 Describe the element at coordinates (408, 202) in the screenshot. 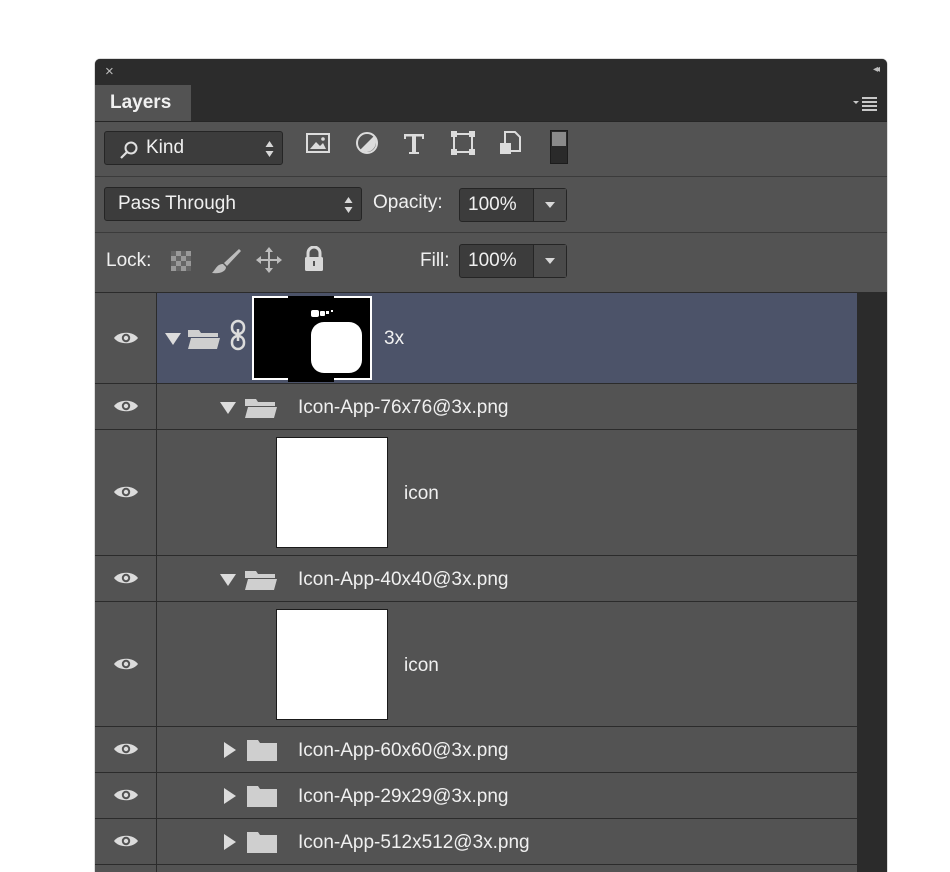

I see `opacity-label: Opacity:` at that location.